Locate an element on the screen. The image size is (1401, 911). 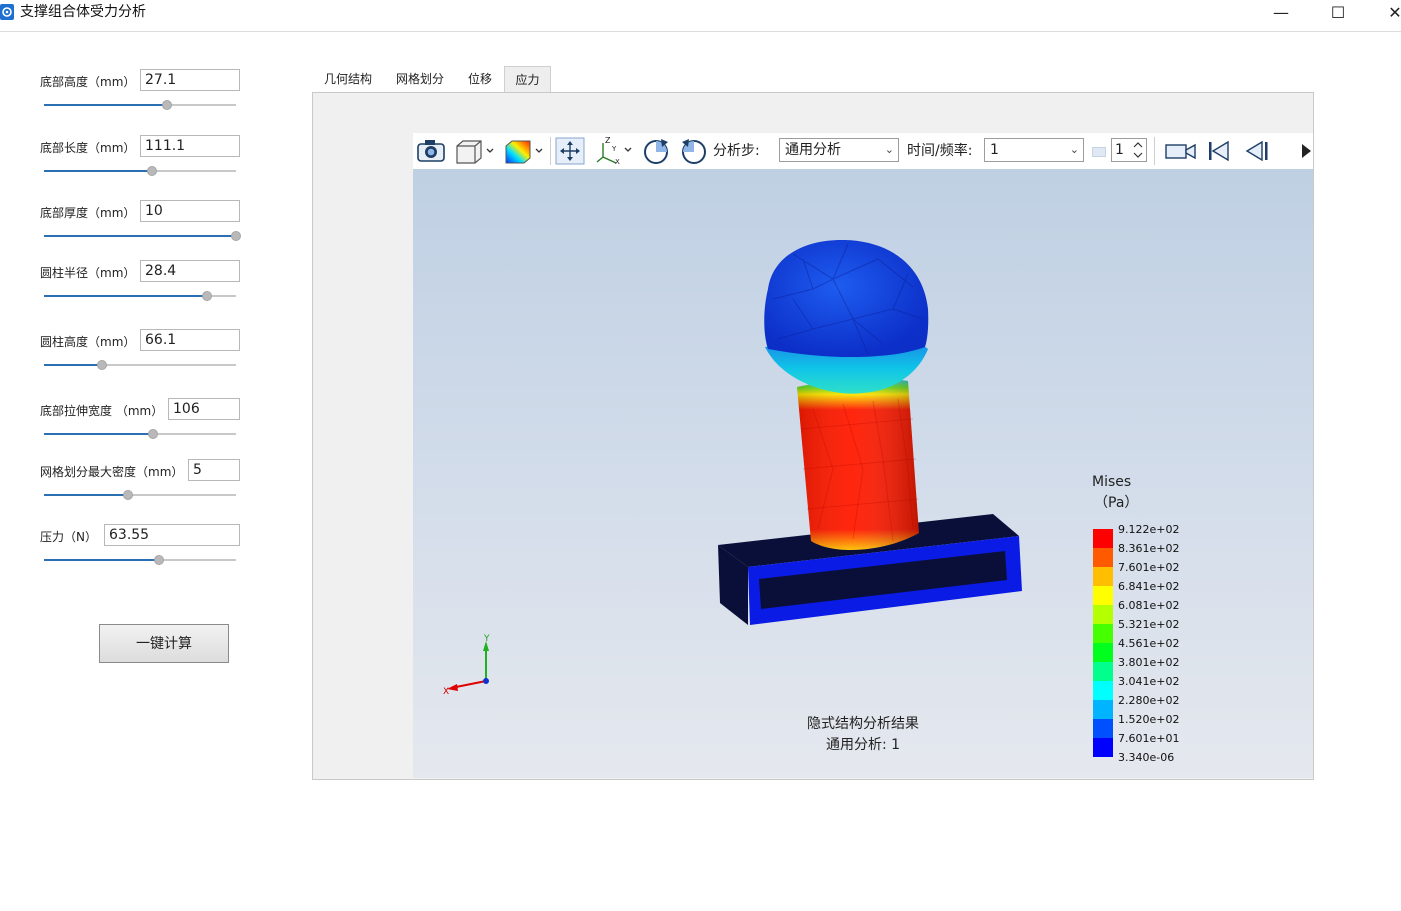
legend-value: 9.122e+02 is located at coordinates (1149, 529).